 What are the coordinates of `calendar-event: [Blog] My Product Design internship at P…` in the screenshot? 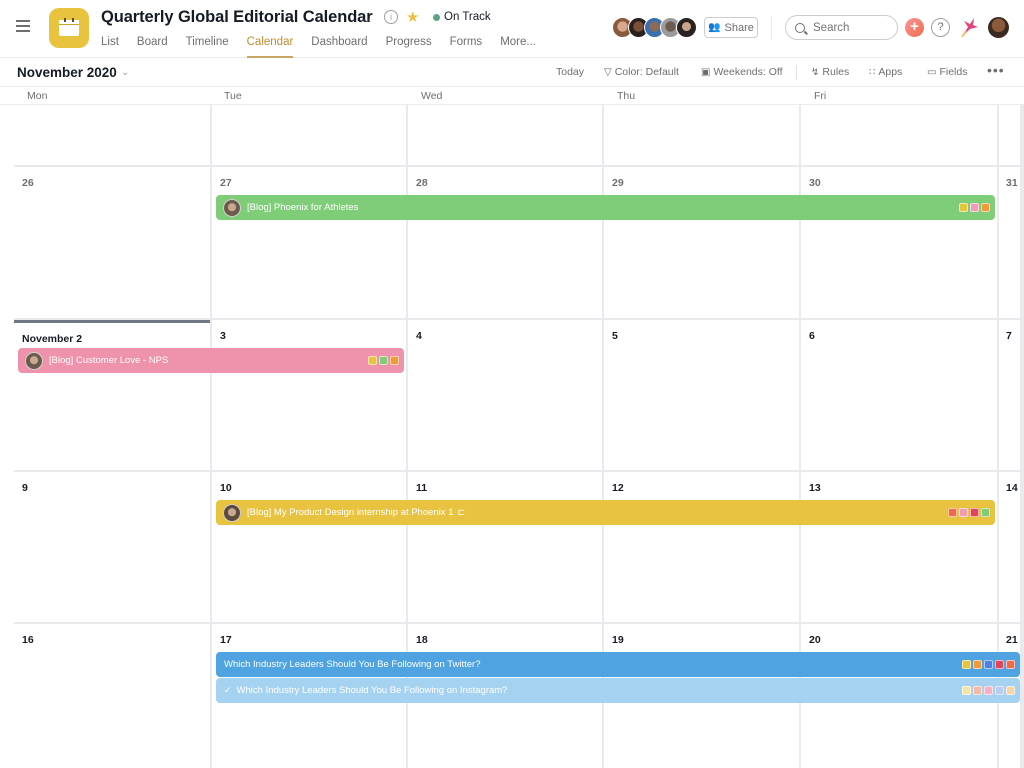 It's located at (605, 512).